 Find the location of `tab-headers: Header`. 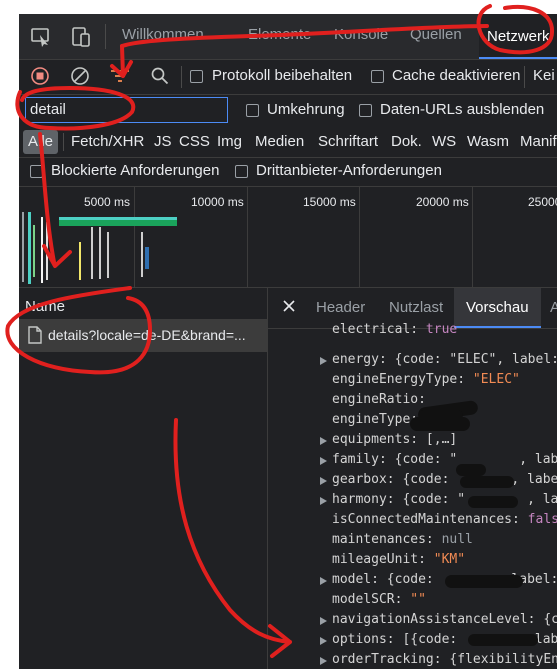

tab-headers: Header is located at coordinates (340, 307).